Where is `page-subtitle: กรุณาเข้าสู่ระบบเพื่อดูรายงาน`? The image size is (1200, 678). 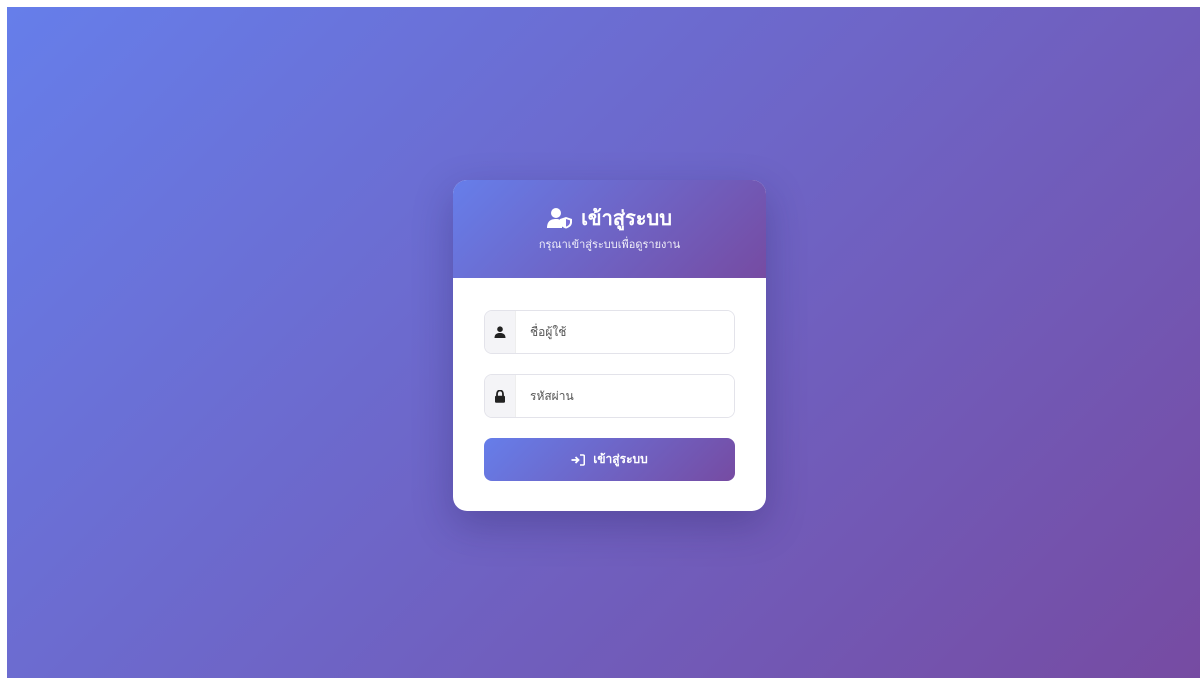 page-subtitle: กรุณาเข้าสู่ระบบเพื่อดูรายงาน is located at coordinates (609, 244).